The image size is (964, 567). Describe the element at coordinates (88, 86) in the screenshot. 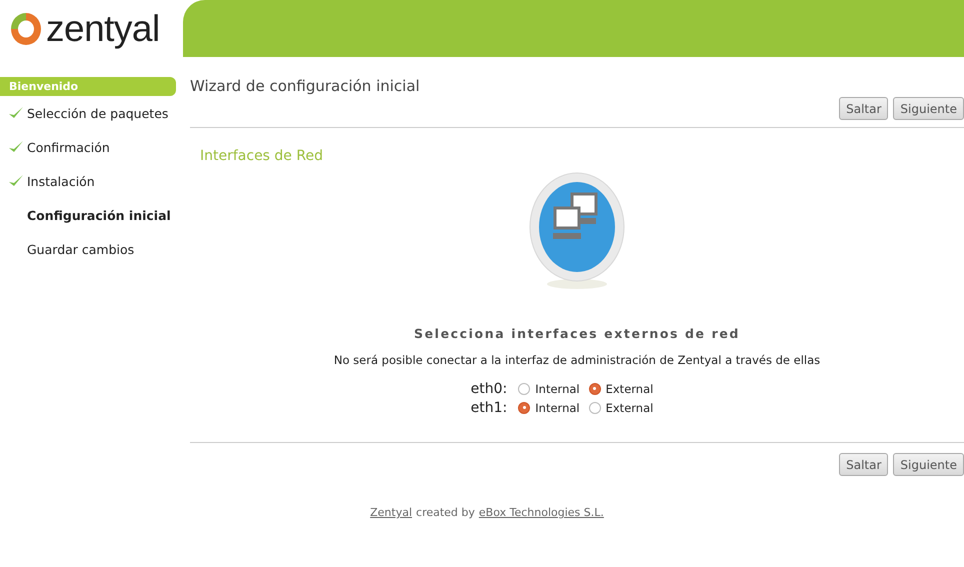

I see `sidebar-header: Bienvenido` at that location.